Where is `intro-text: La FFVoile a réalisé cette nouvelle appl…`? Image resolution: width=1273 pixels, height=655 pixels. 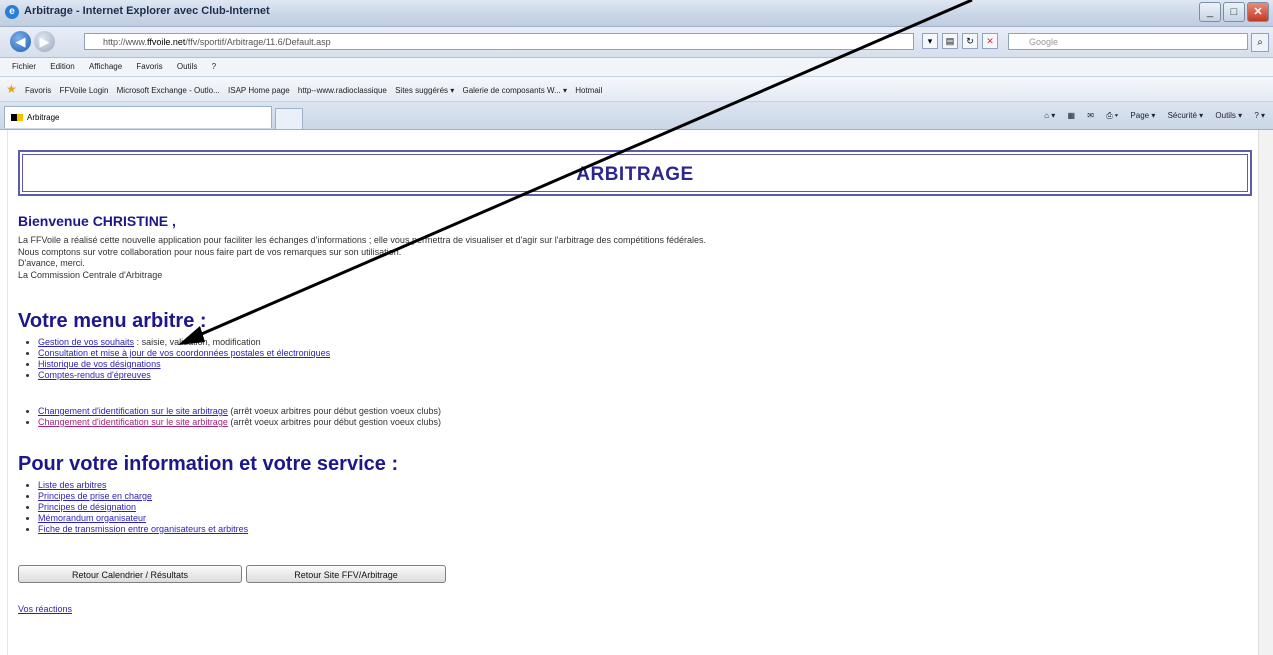
intro-text: La FFVoile a réalisé cette nouvelle appl… is located at coordinates (362, 258).